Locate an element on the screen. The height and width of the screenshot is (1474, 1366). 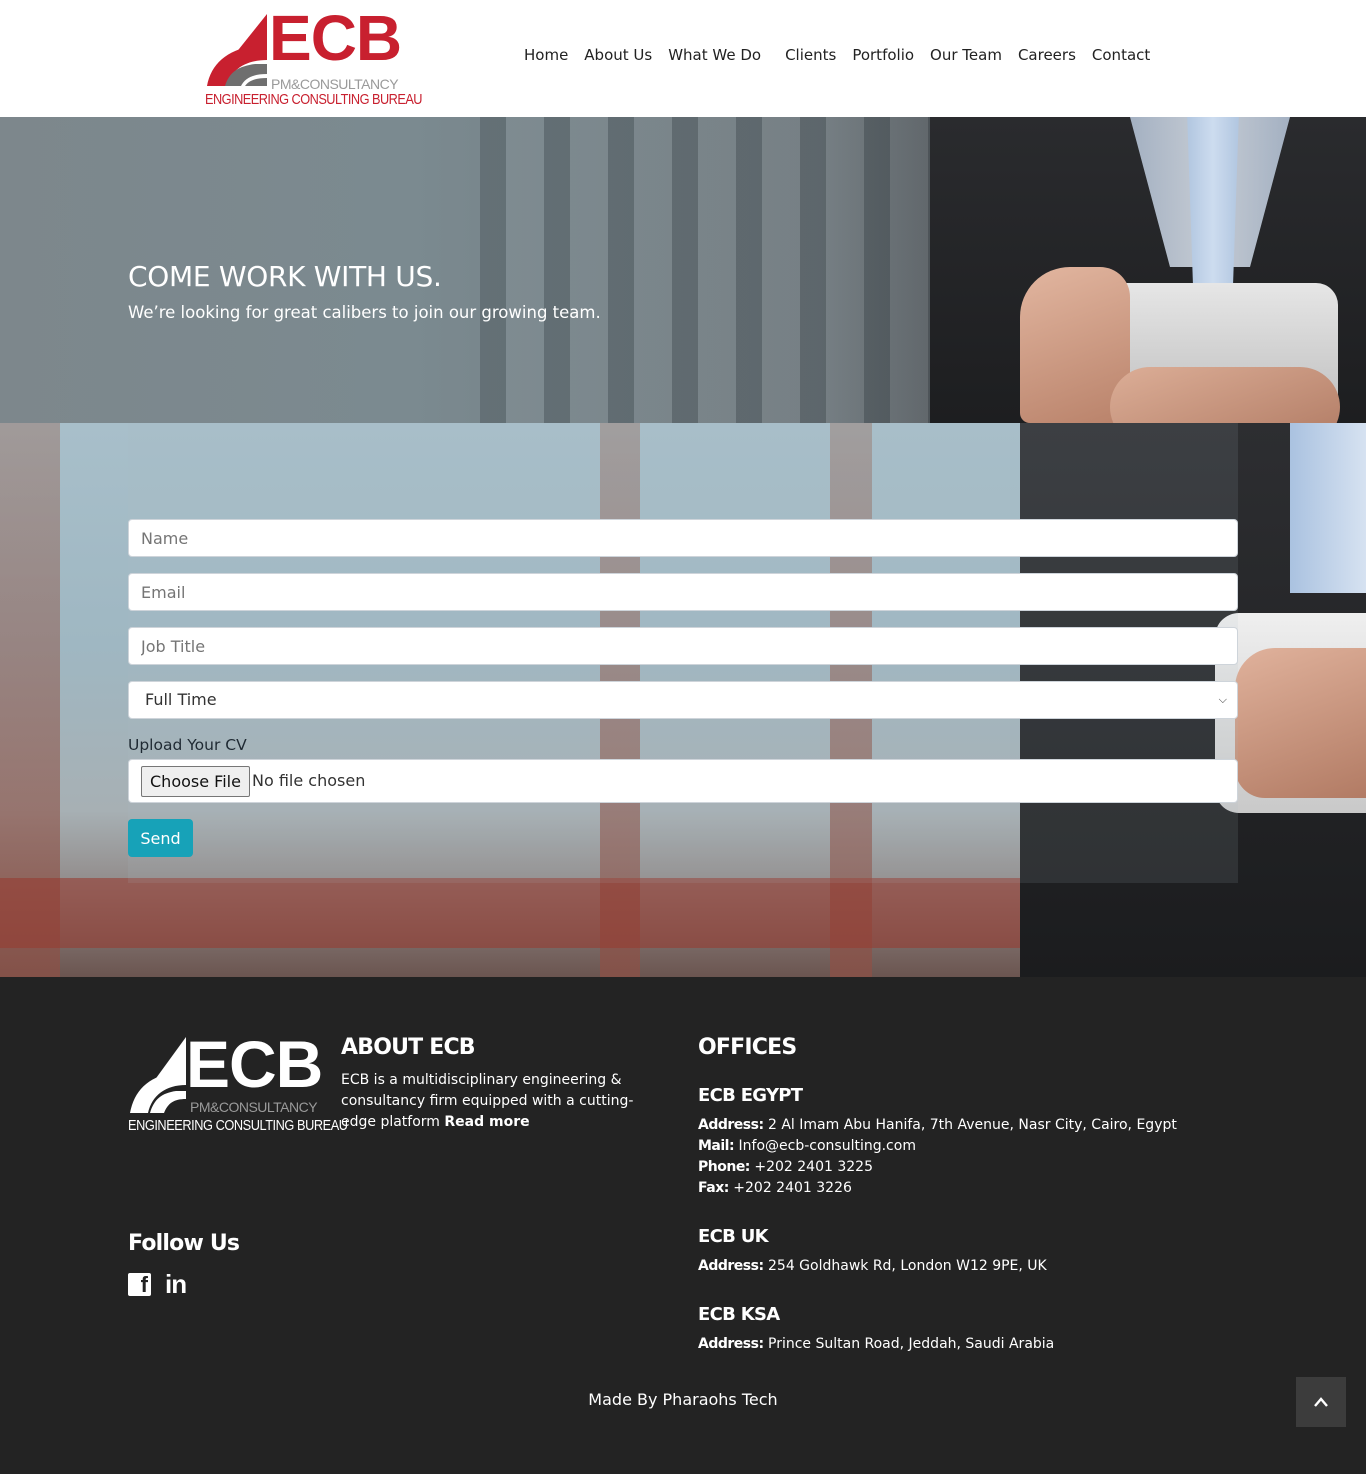
follow-us-heading: Follow Us is located at coordinates (184, 1243).